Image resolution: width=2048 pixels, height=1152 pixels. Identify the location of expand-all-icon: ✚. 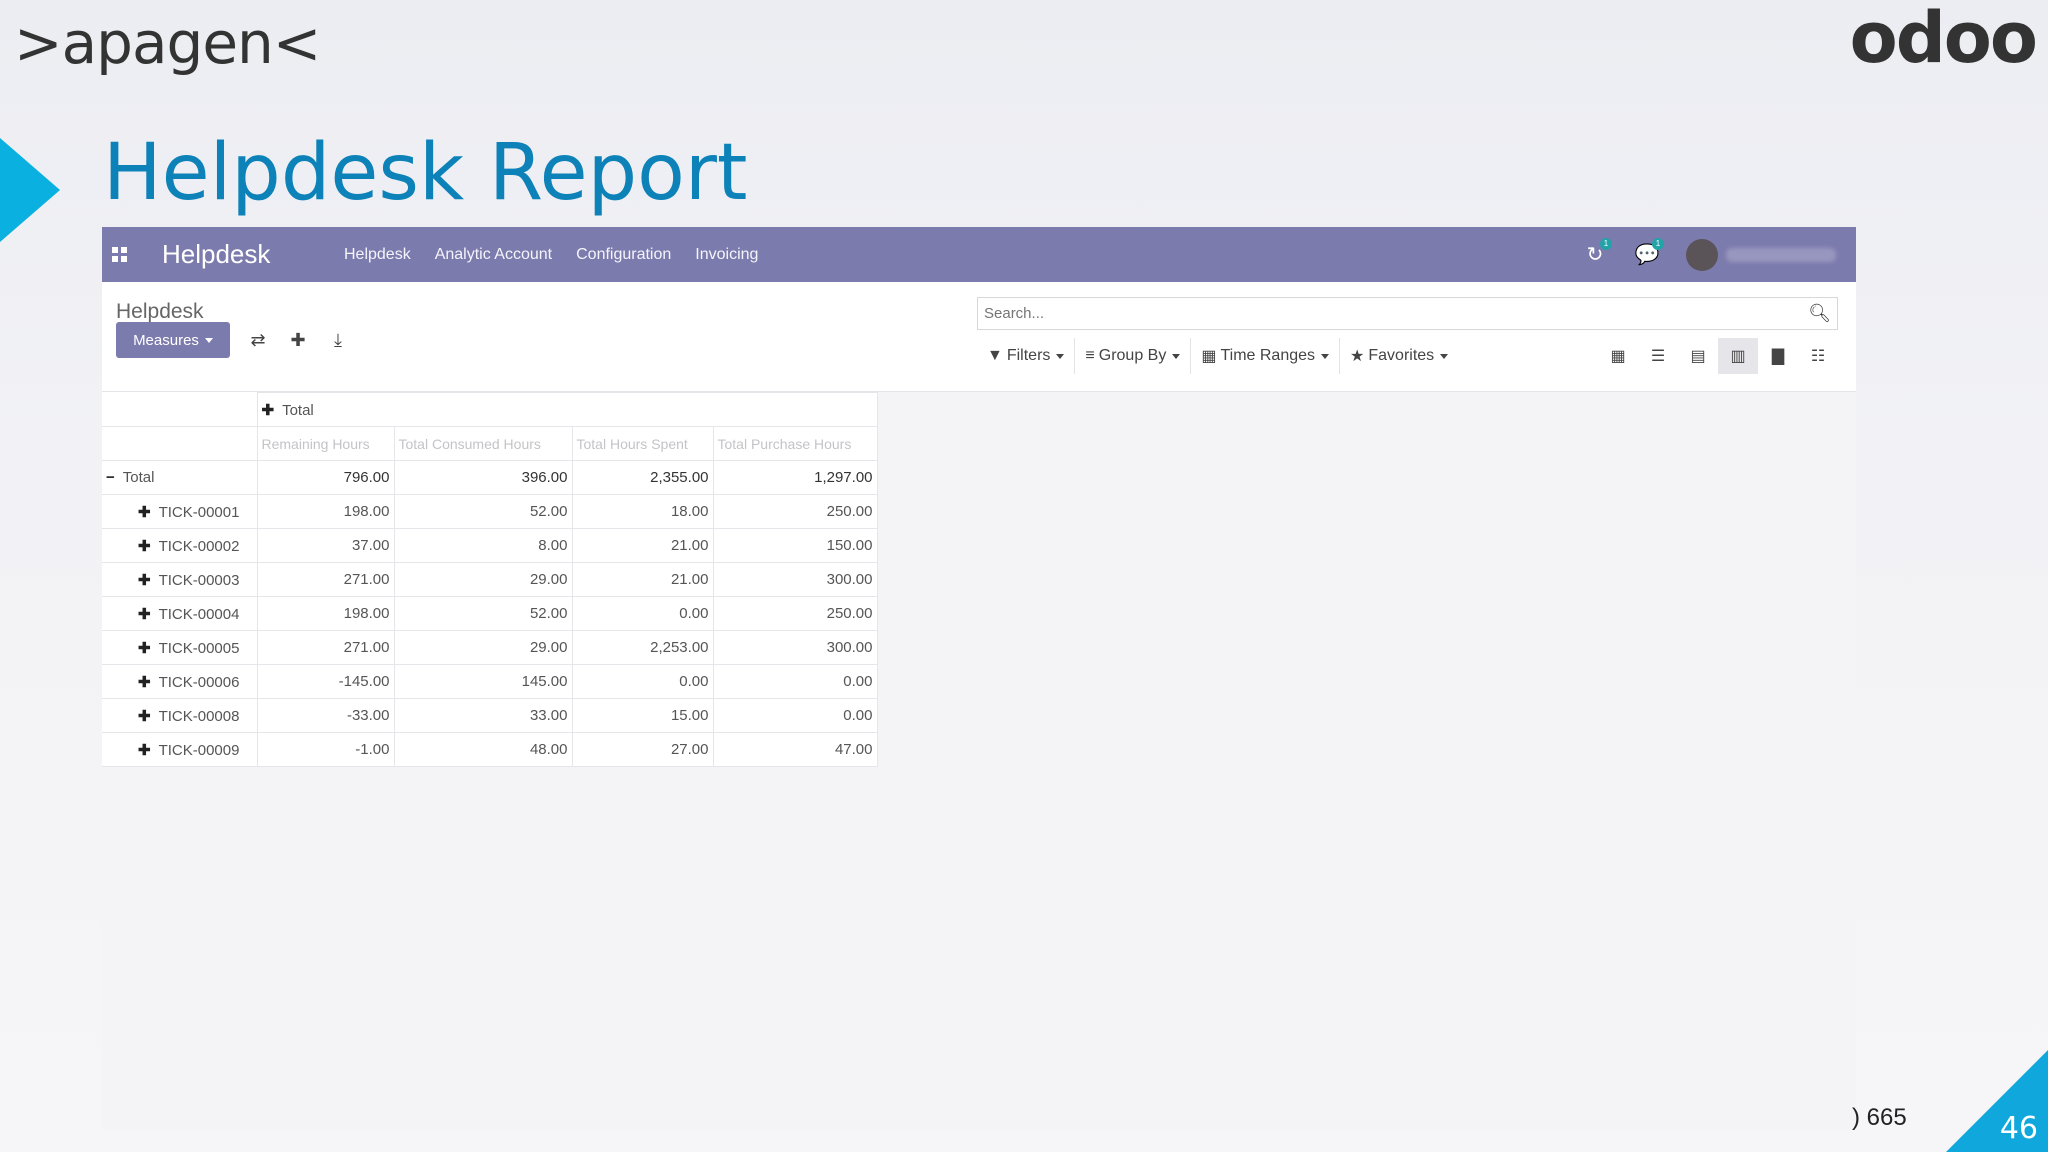
(298, 340).